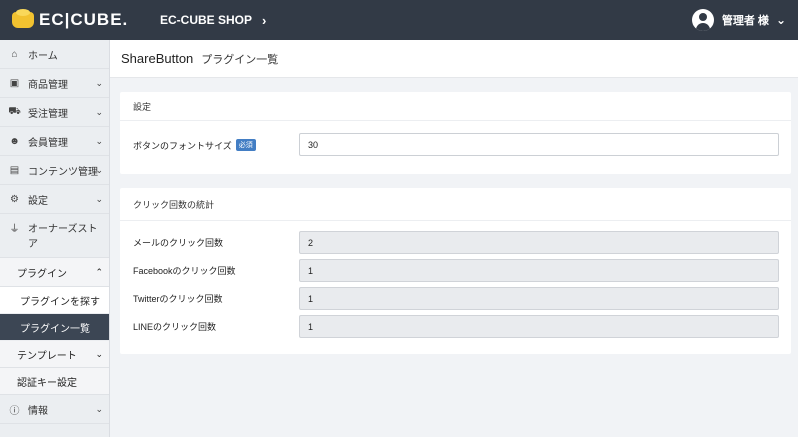 The width and height of the screenshot is (798, 437). I want to click on sidebar-item-label: プラグイン, so click(42, 274).